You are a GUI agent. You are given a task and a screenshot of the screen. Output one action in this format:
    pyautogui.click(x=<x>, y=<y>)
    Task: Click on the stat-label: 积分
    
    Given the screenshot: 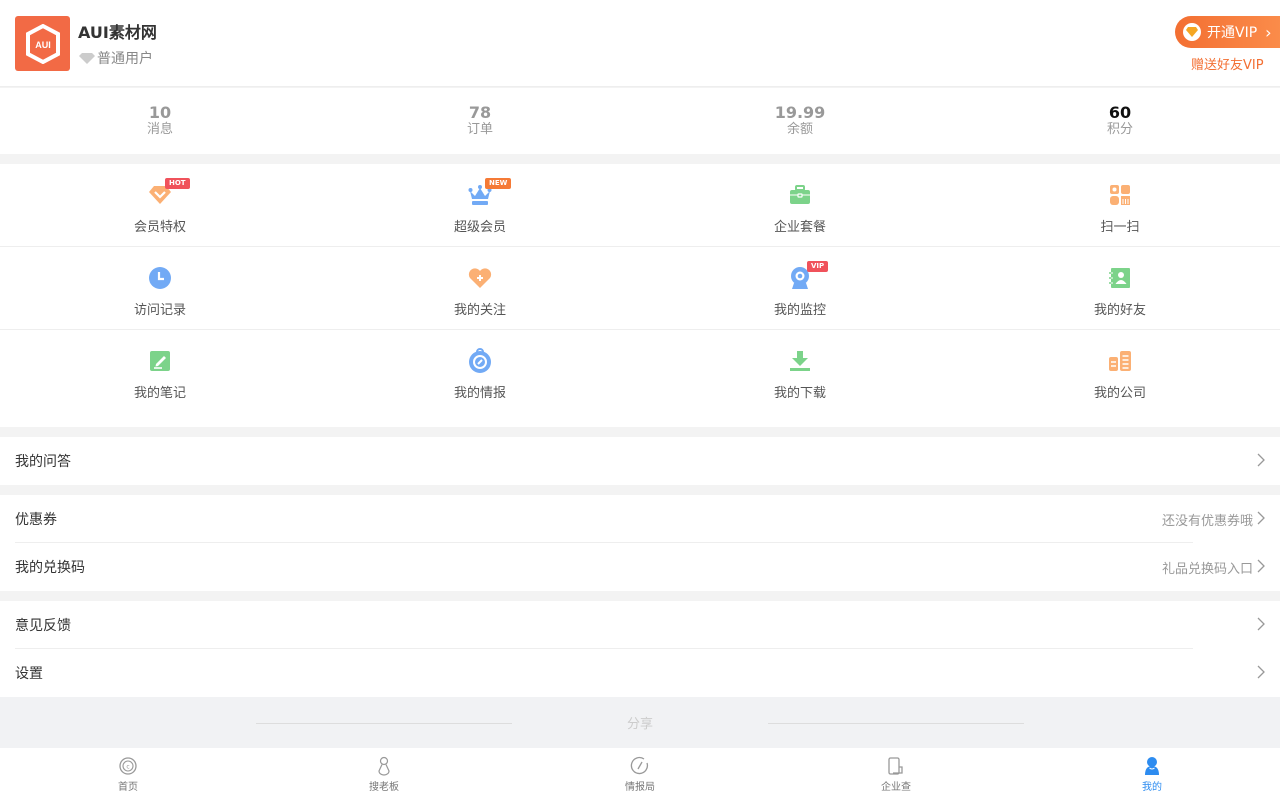 What is the action you would take?
    pyautogui.click(x=1119, y=129)
    